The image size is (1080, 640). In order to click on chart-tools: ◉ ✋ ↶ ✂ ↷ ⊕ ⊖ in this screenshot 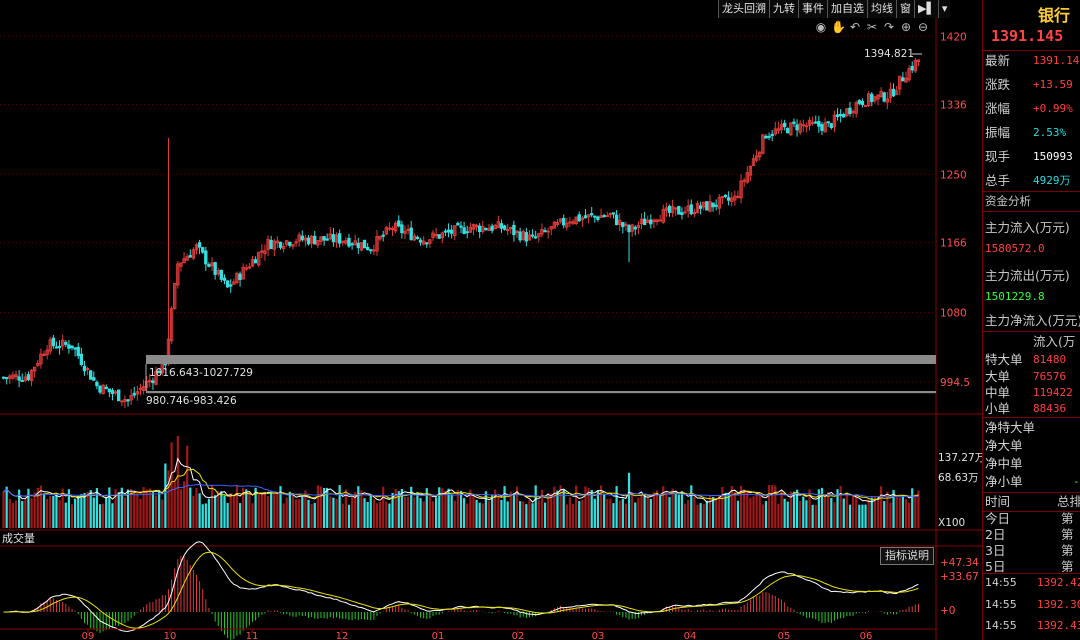, I will do `click(872, 27)`.